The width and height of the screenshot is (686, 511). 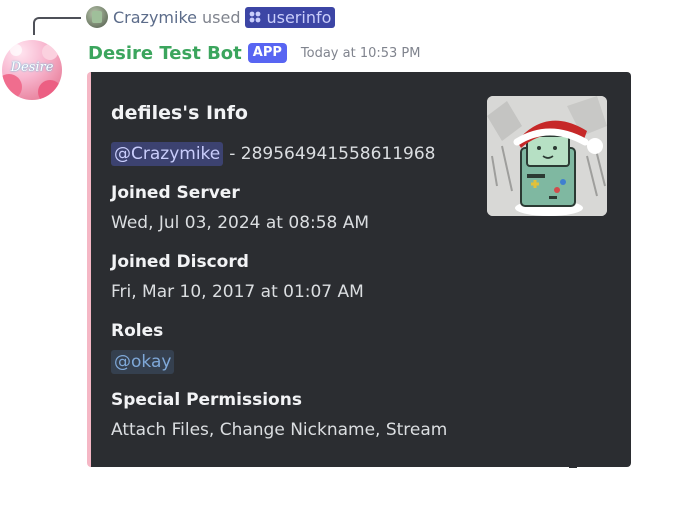 I want to click on role-mention-okay: @okay, so click(x=143, y=362).